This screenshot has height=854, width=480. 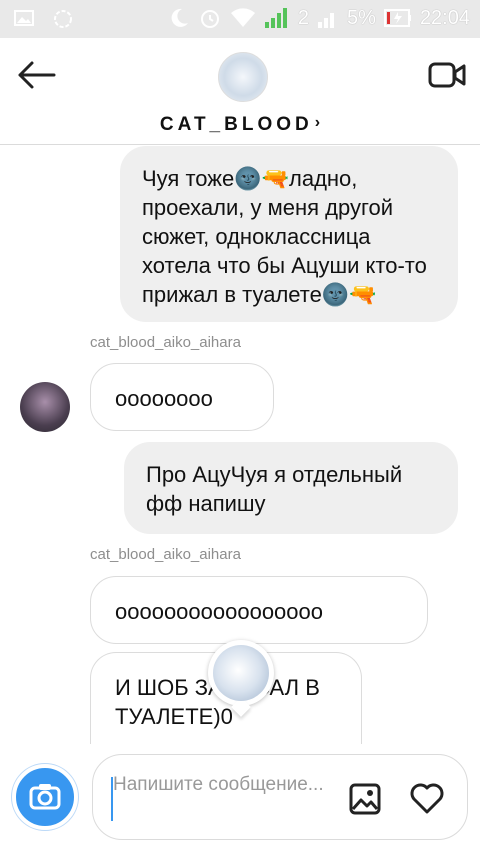 I want to click on signal-2-icon, so click(x=326, y=20).